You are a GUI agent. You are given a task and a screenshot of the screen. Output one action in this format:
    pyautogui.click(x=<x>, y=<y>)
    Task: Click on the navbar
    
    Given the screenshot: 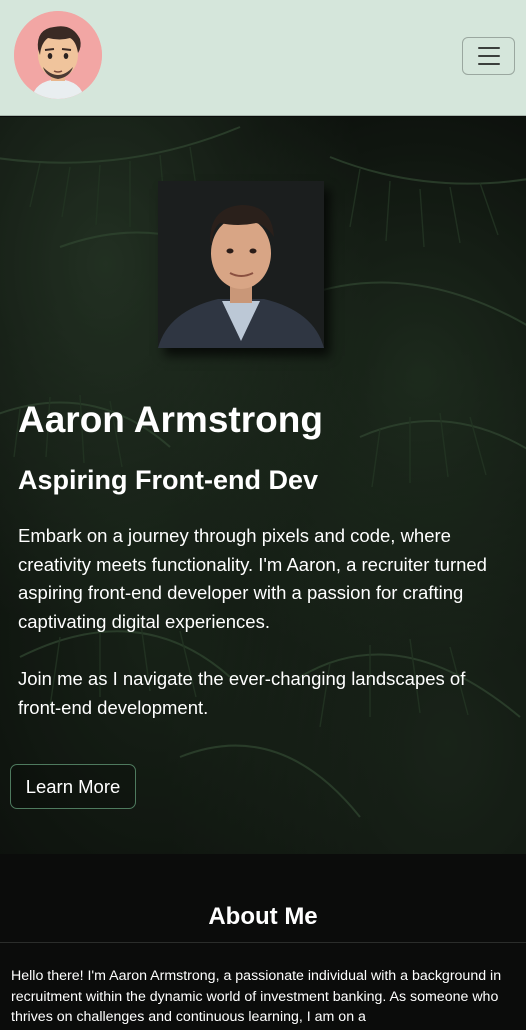 What is the action you would take?
    pyautogui.click(x=263, y=58)
    